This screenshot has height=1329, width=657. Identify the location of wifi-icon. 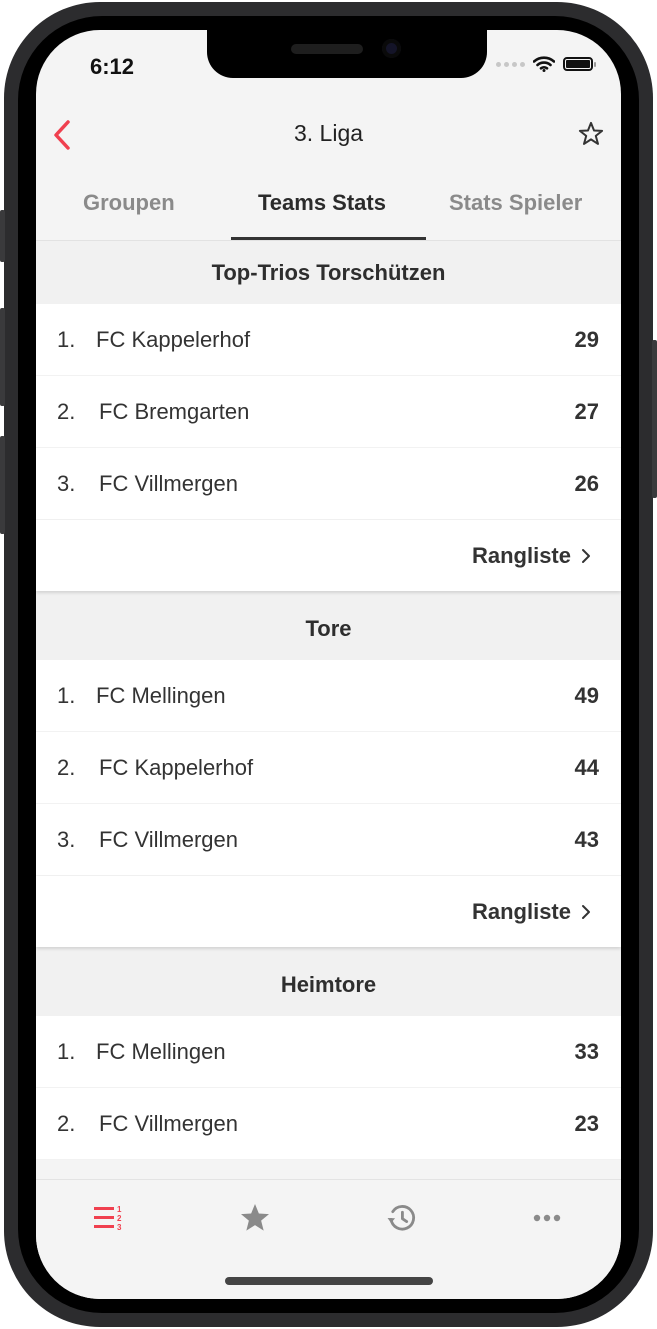
(544, 64).